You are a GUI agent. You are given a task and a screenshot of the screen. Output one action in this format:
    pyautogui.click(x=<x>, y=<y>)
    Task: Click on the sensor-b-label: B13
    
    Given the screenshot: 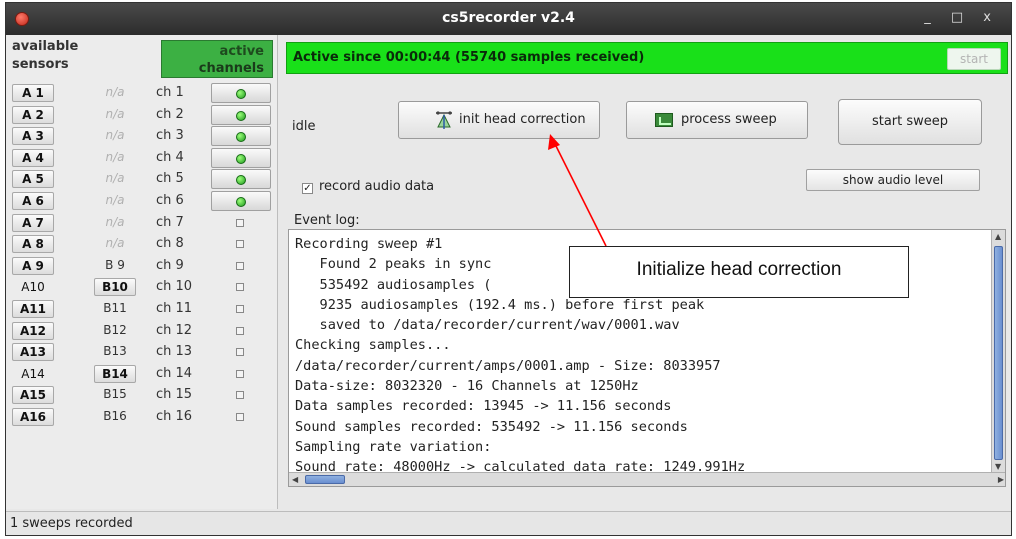 What is the action you would take?
    pyautogui.click(x=115, y=351)
    